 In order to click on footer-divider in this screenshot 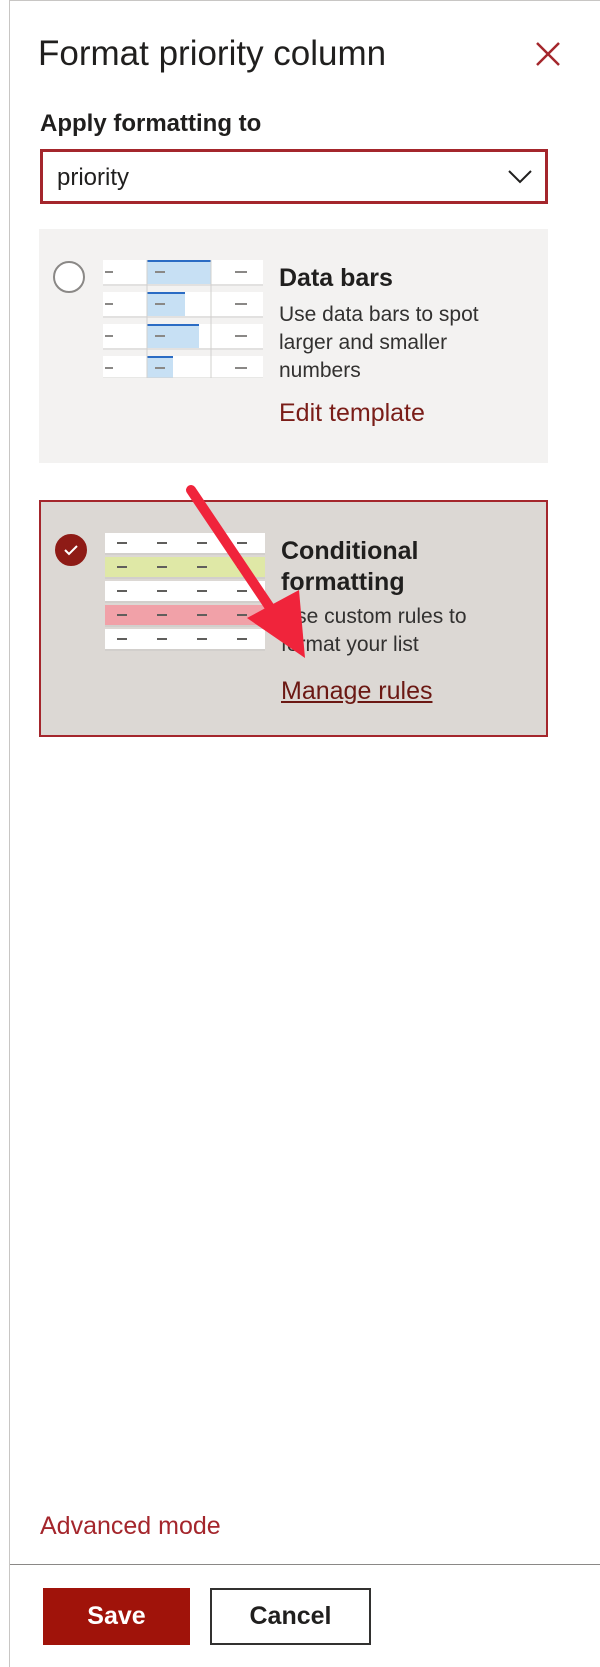, I will do `click(305, 1564)`.